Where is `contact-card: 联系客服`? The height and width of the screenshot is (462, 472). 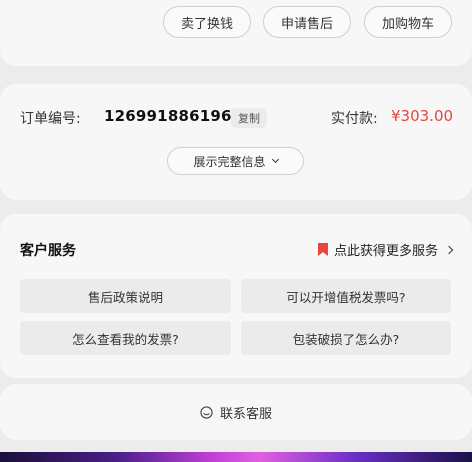
contact-card: 联系客服 is located at coordinates (236, 412).